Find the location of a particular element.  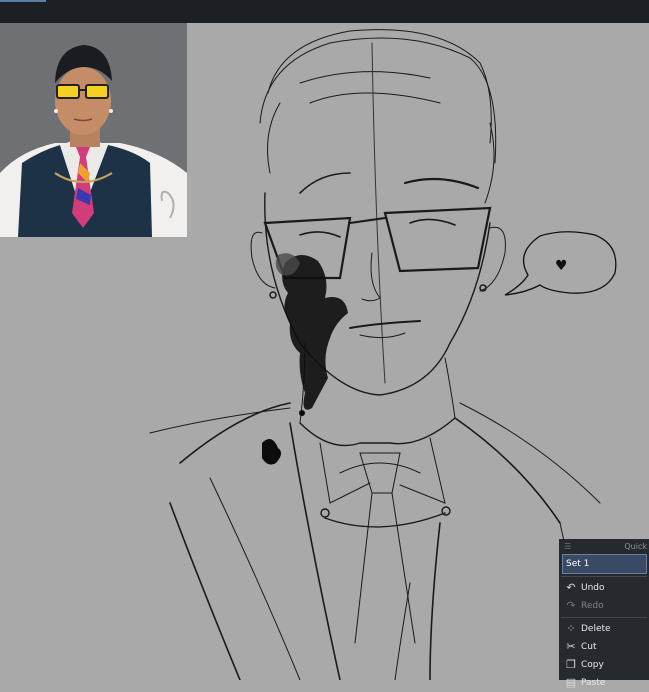

delete-button: ⁘ Delete is located at coordinates (604, 629).